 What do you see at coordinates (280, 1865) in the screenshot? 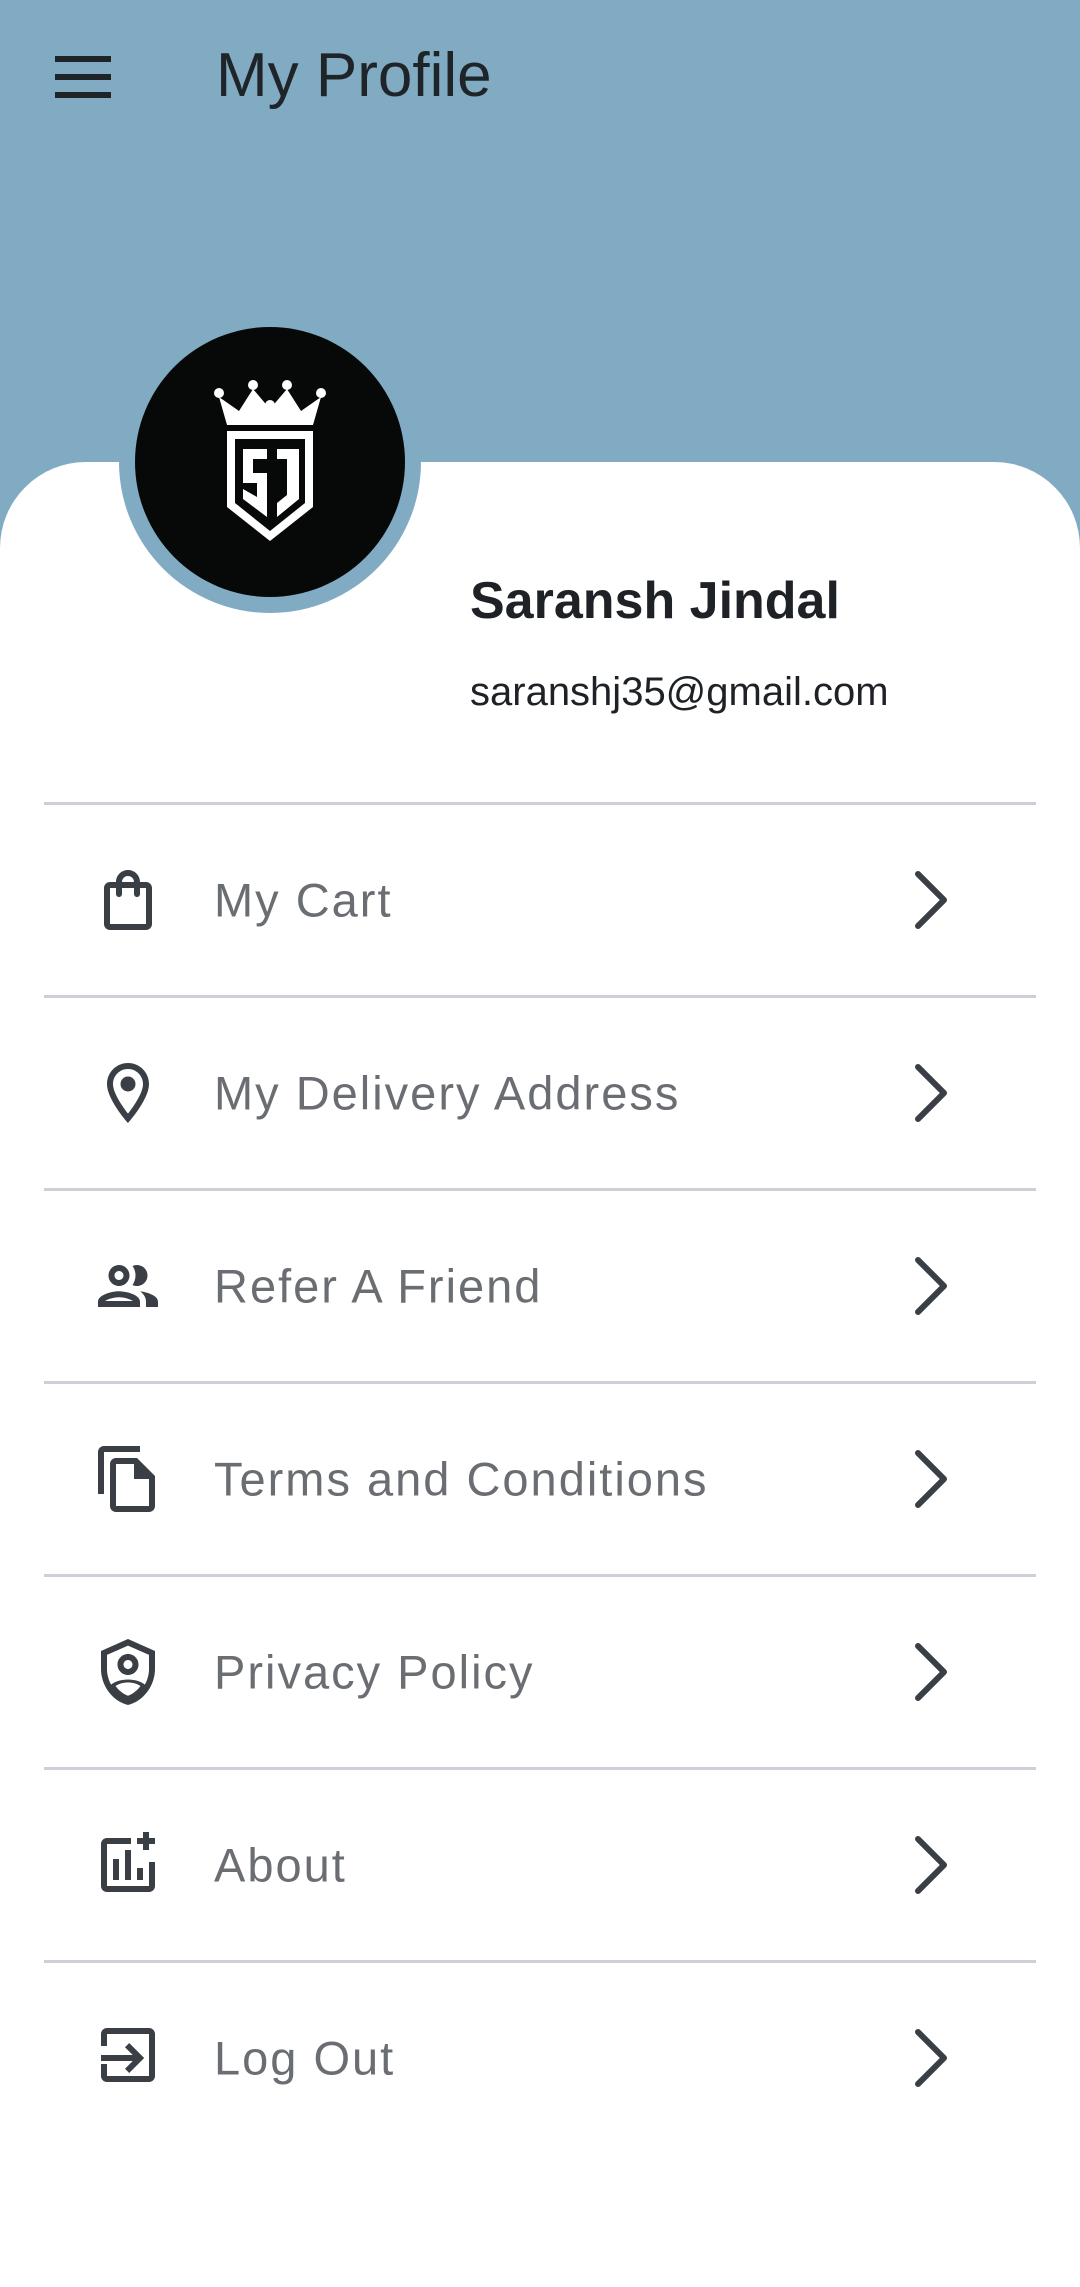
I see `menu-item-label: About` at bounding box center [280, 1865].